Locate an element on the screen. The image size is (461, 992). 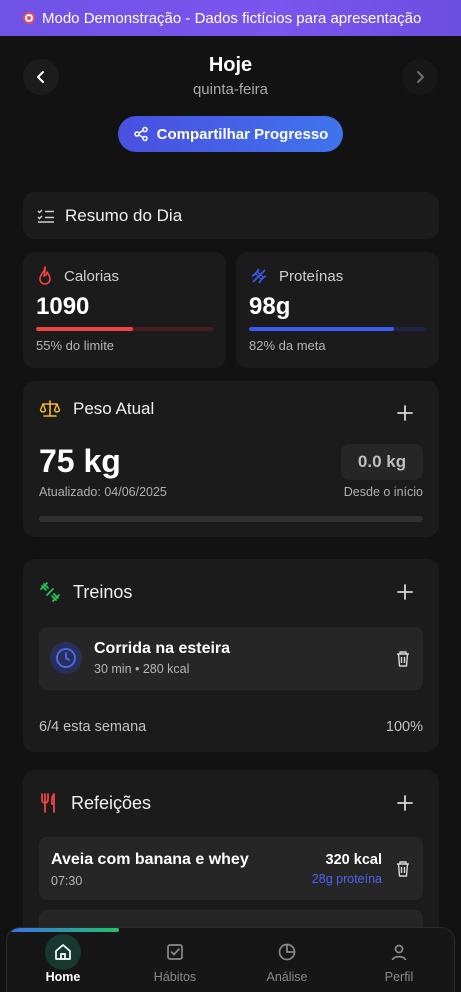
weekday-subtitle: quinta-feira is located at coordinates (230, 89).